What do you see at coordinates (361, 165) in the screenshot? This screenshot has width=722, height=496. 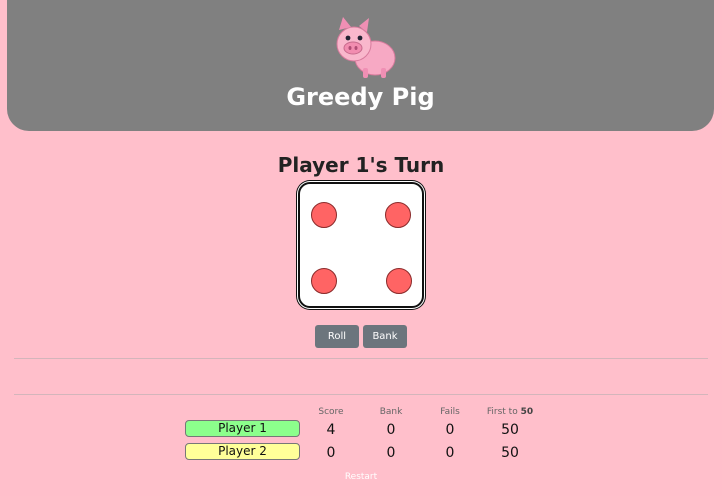 I see `turn-indicator: Player 1's Turn` at bounding box center [361, 165].